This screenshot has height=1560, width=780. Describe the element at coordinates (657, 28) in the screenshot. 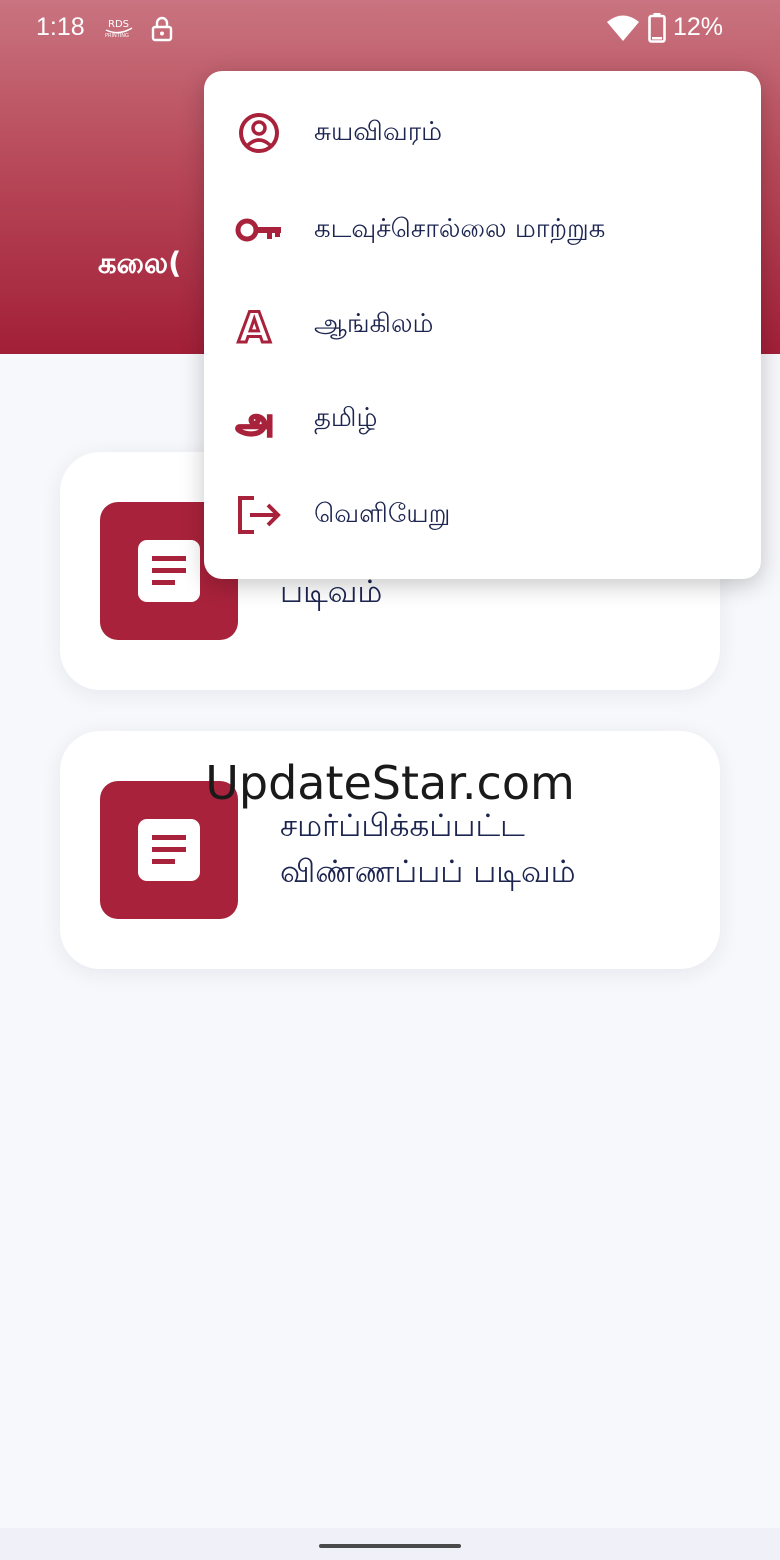

I see `battery-icon` at that location.